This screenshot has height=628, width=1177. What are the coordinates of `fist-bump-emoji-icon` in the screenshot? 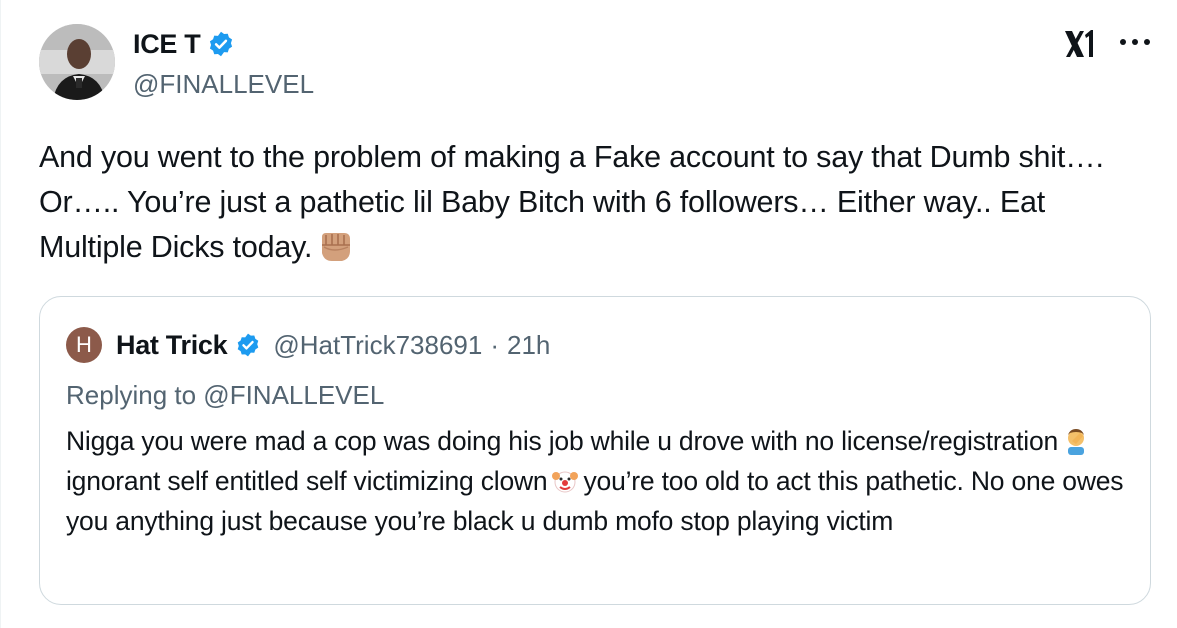 It's located at (336, 247).